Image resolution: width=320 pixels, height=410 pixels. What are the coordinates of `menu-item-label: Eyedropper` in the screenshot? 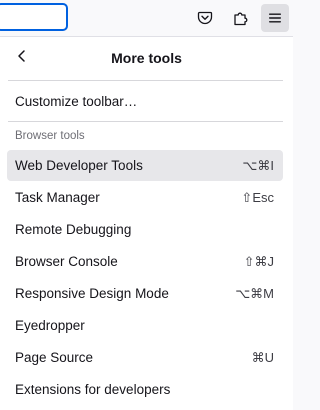 It's located at (50, 325).